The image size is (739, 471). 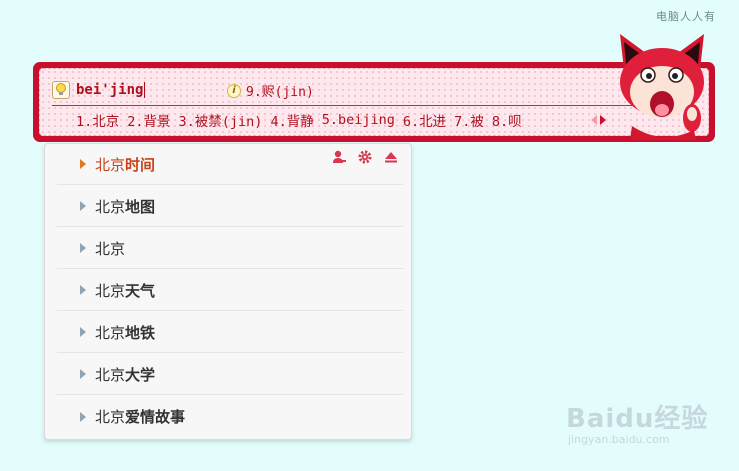 I want to click on candidate-5: 5.beijing, so click(x=358, y=120).